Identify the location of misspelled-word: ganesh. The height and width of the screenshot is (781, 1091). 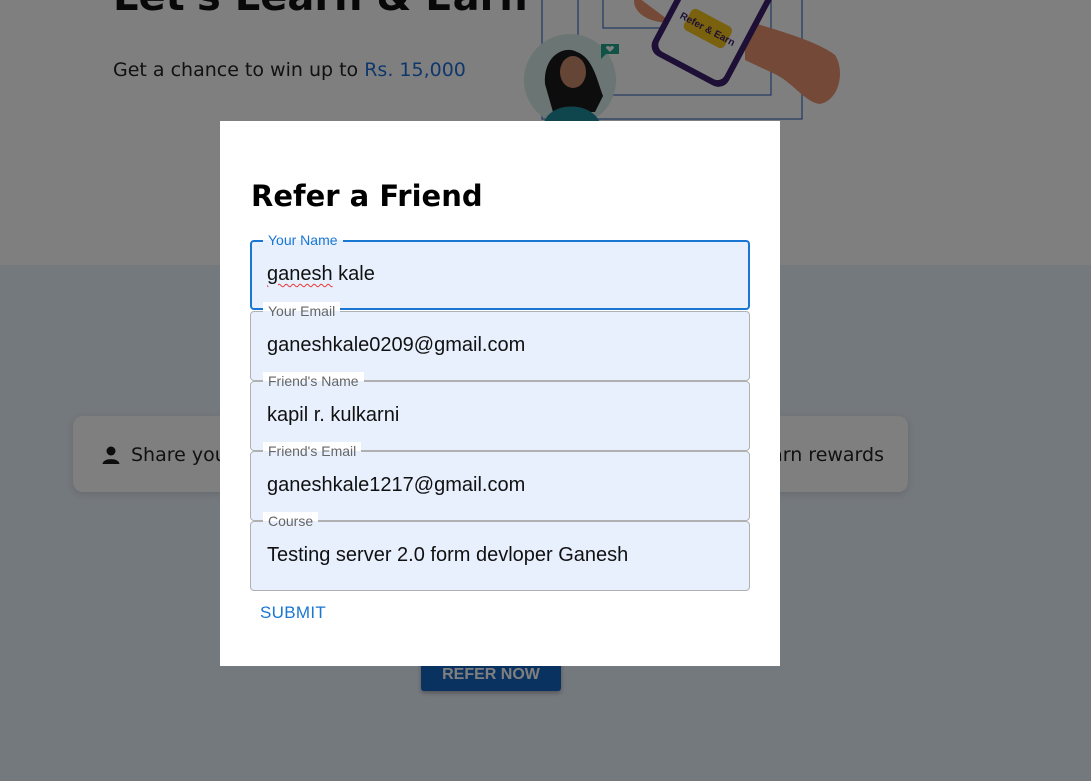
(300, 274).